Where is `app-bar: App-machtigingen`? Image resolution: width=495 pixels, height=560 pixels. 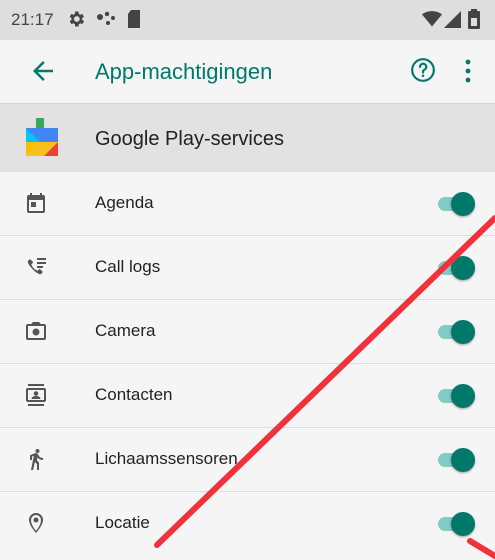 app-bar: App-machtigingen is located at coordinates (247, 72).